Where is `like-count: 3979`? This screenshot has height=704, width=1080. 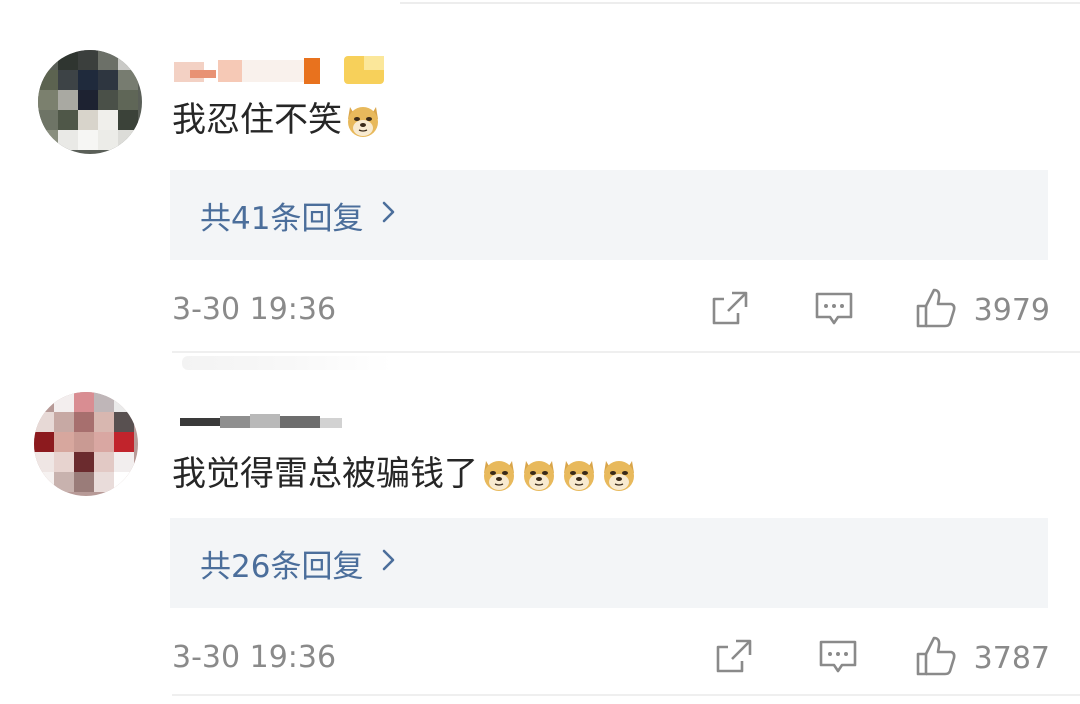
like-count: 3979 is located at coordinates (1011, 310).